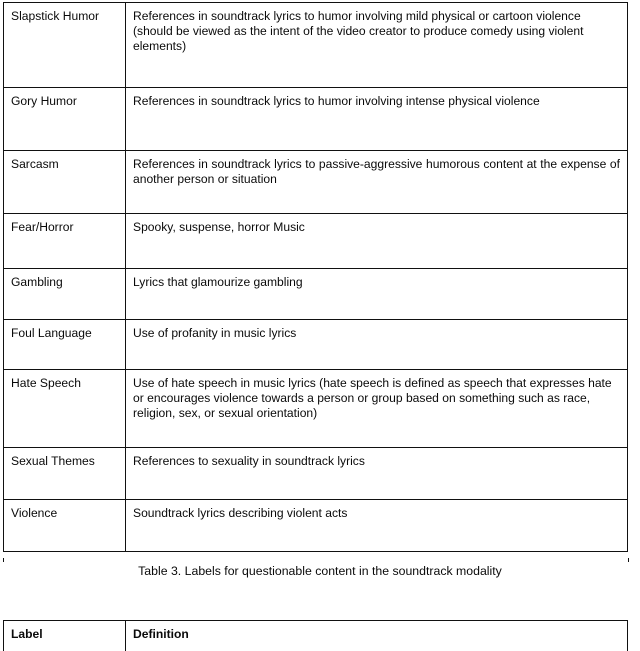  Describe the element at coordinates (65, 526) in the screenshot. I see `row-label: Violence` at that location.